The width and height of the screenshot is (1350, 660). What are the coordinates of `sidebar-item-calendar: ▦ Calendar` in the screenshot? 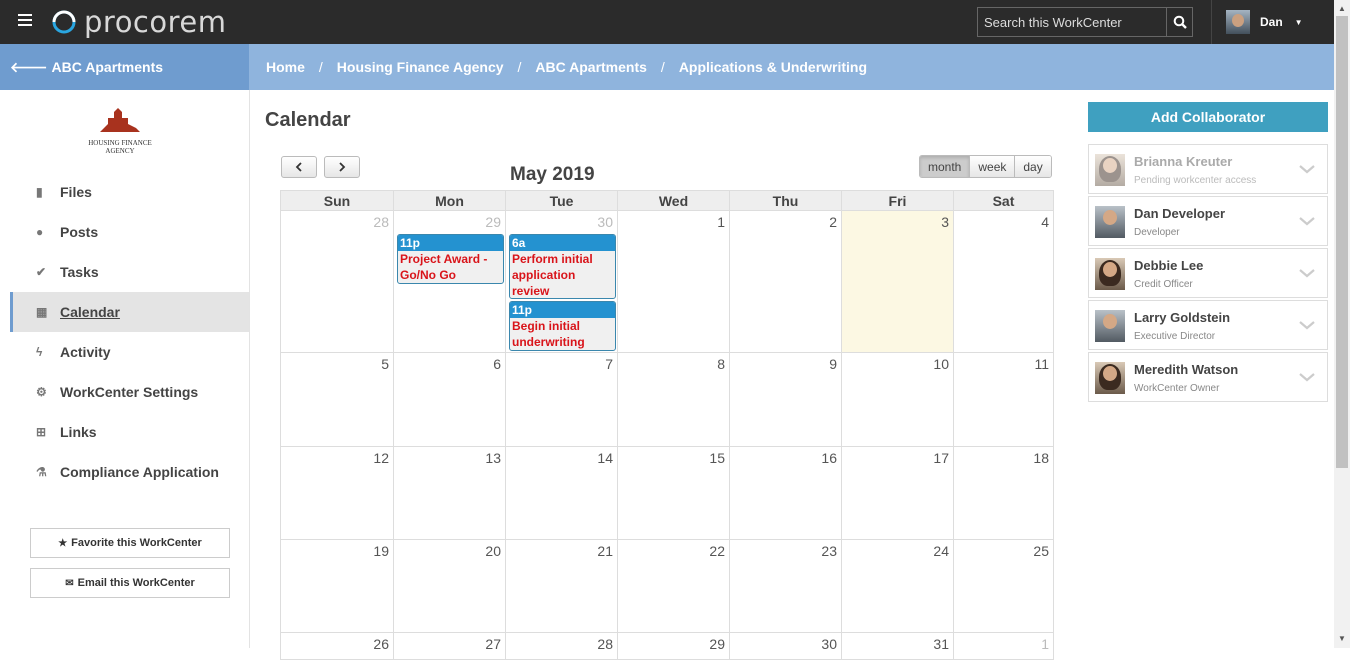 It's located at (129, 312).